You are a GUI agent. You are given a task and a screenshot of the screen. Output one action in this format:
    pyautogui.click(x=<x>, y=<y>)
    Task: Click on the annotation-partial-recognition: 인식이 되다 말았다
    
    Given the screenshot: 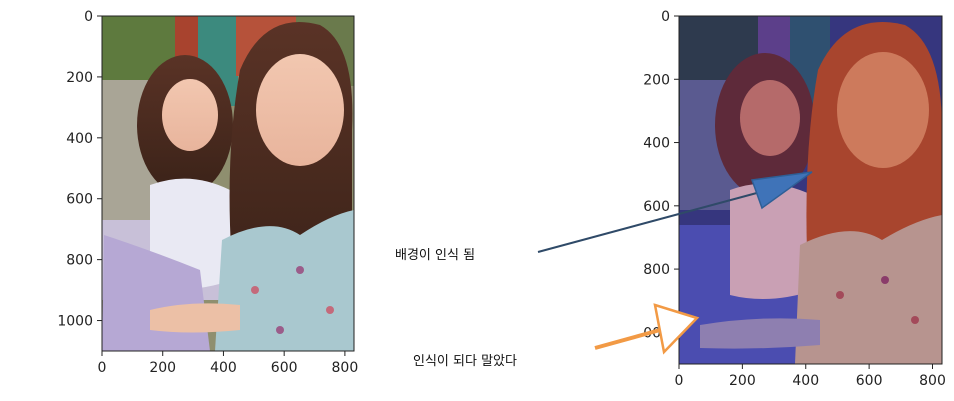 What is the action you would take?
    pyautogui.click(x=465, y=361)
    